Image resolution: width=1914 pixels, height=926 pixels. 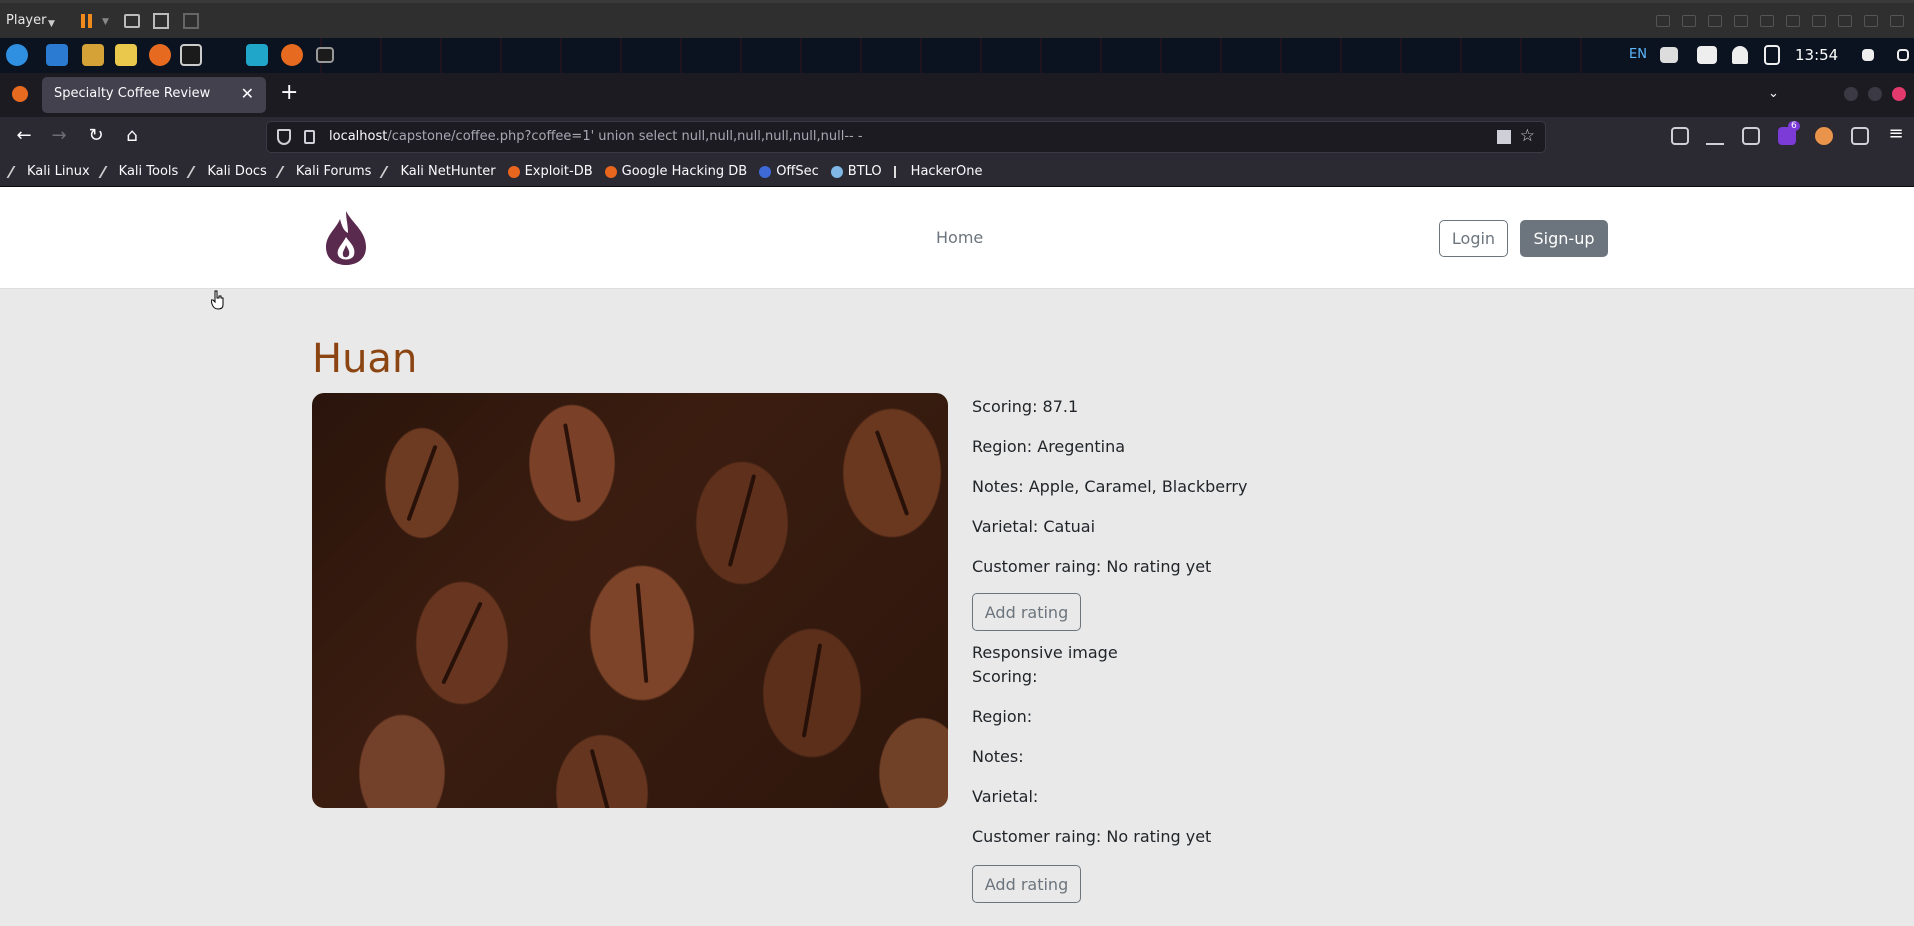 I want to click on clock: 13:54, so click(x=1816, y=55).